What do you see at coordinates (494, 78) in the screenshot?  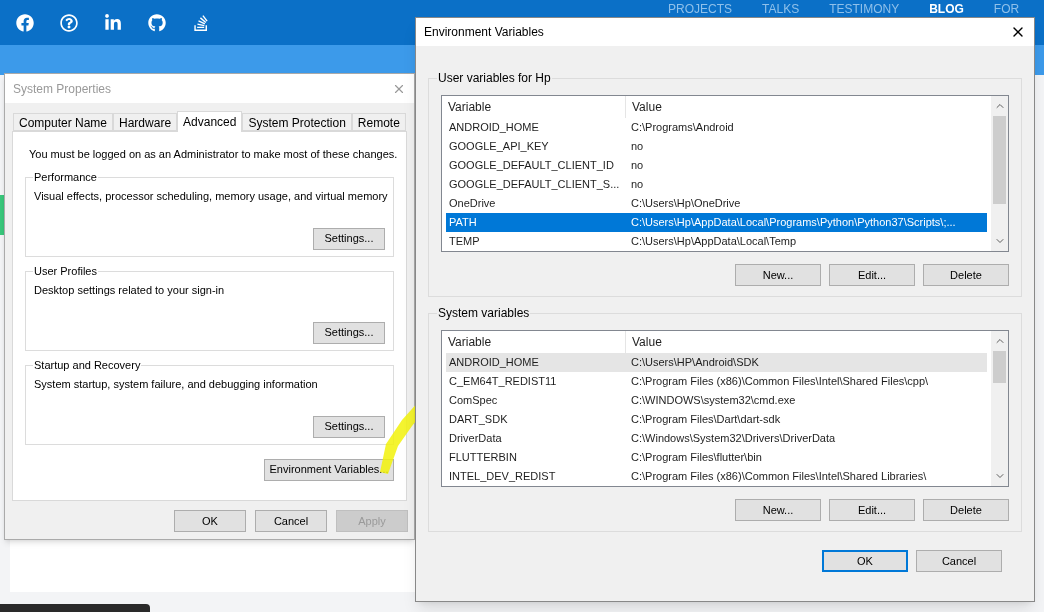 I see `group-title: User variables for Hp` at bounding box center [494, 78].